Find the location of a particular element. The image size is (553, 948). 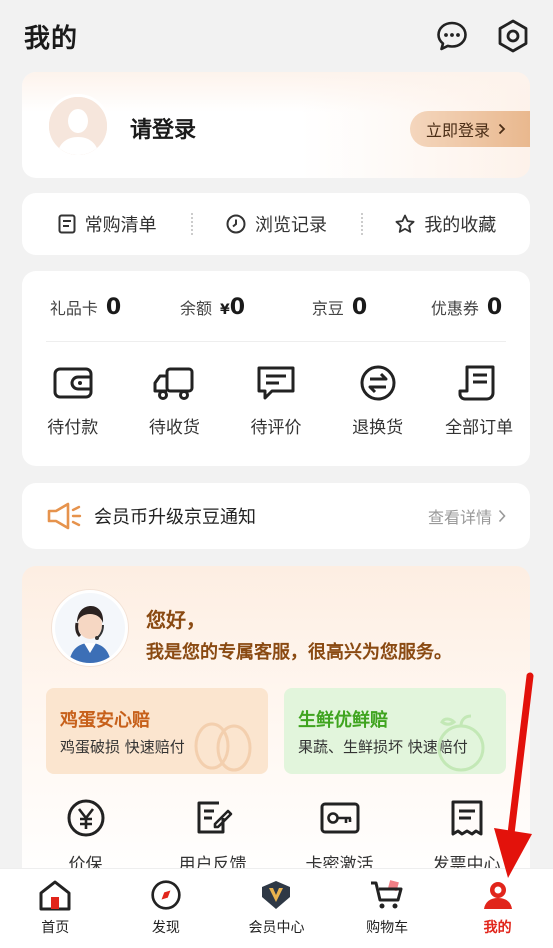

service-tools-row: 价保 用户反馈 卡密激活 发票中心 is located at coordinates (276, 836).